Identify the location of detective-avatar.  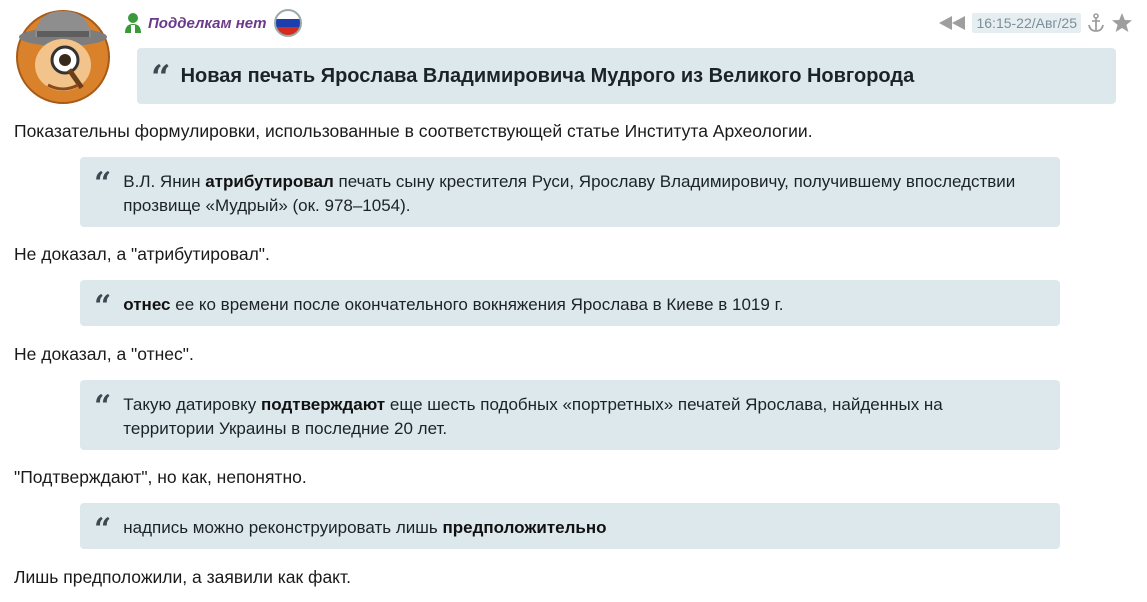
(63, 55).